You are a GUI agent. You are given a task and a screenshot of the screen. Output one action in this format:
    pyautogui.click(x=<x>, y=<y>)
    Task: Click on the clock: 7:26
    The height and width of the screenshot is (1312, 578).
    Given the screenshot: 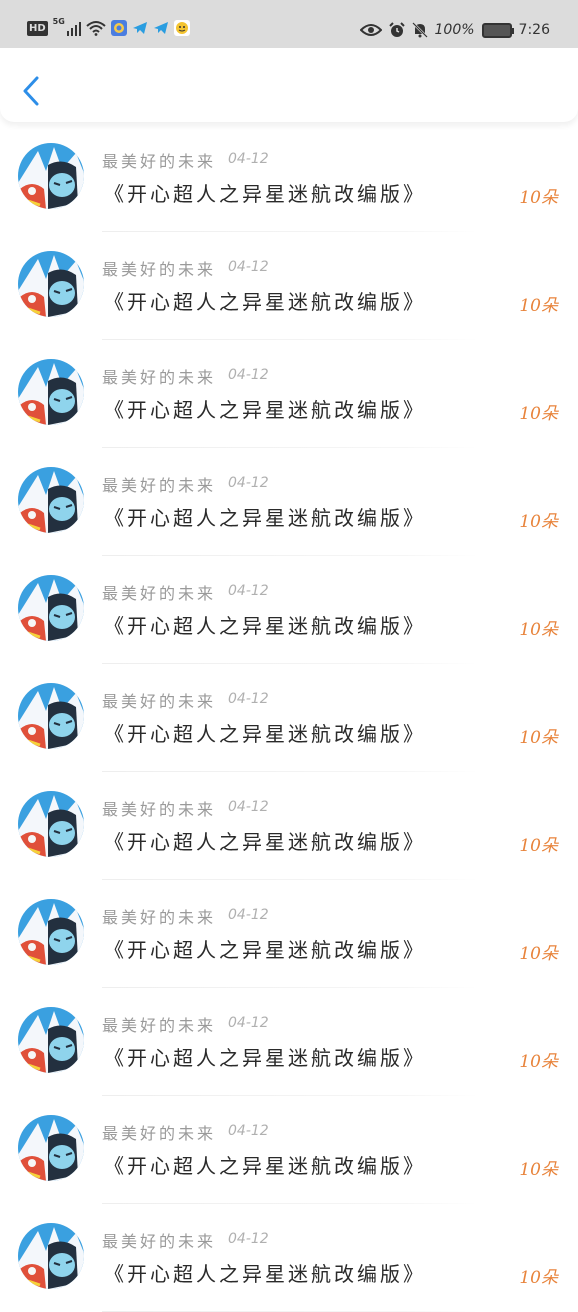 What is the action you would take?
    pyautogui.click(x=534, y=30)
    